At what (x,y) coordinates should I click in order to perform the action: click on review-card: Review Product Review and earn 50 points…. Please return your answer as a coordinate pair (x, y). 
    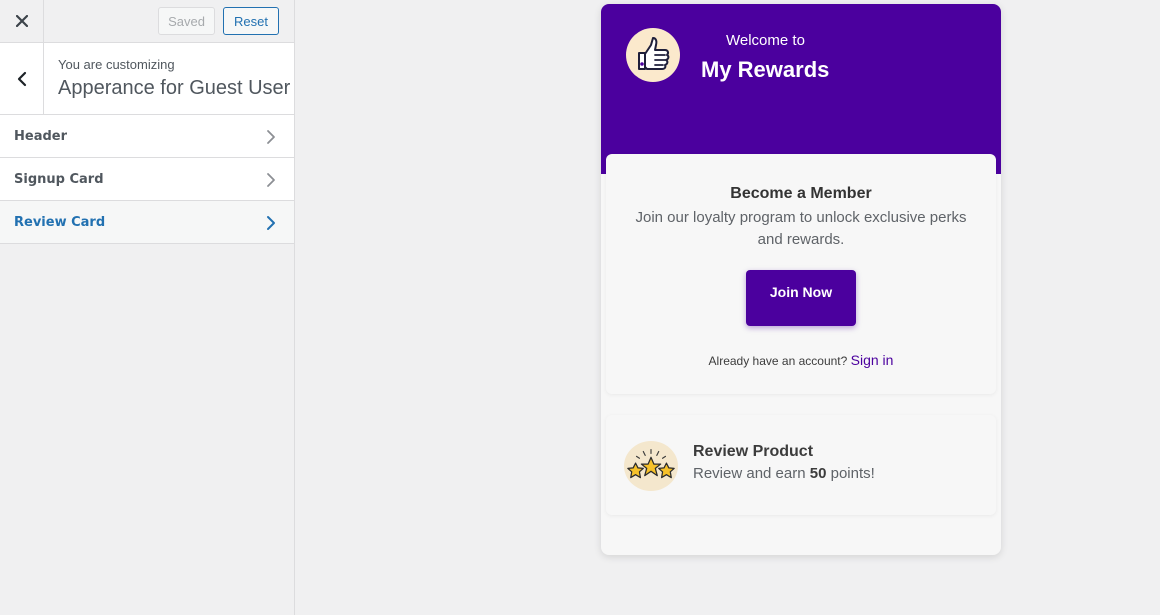
    Looking at the image, I should click on (801, 465).